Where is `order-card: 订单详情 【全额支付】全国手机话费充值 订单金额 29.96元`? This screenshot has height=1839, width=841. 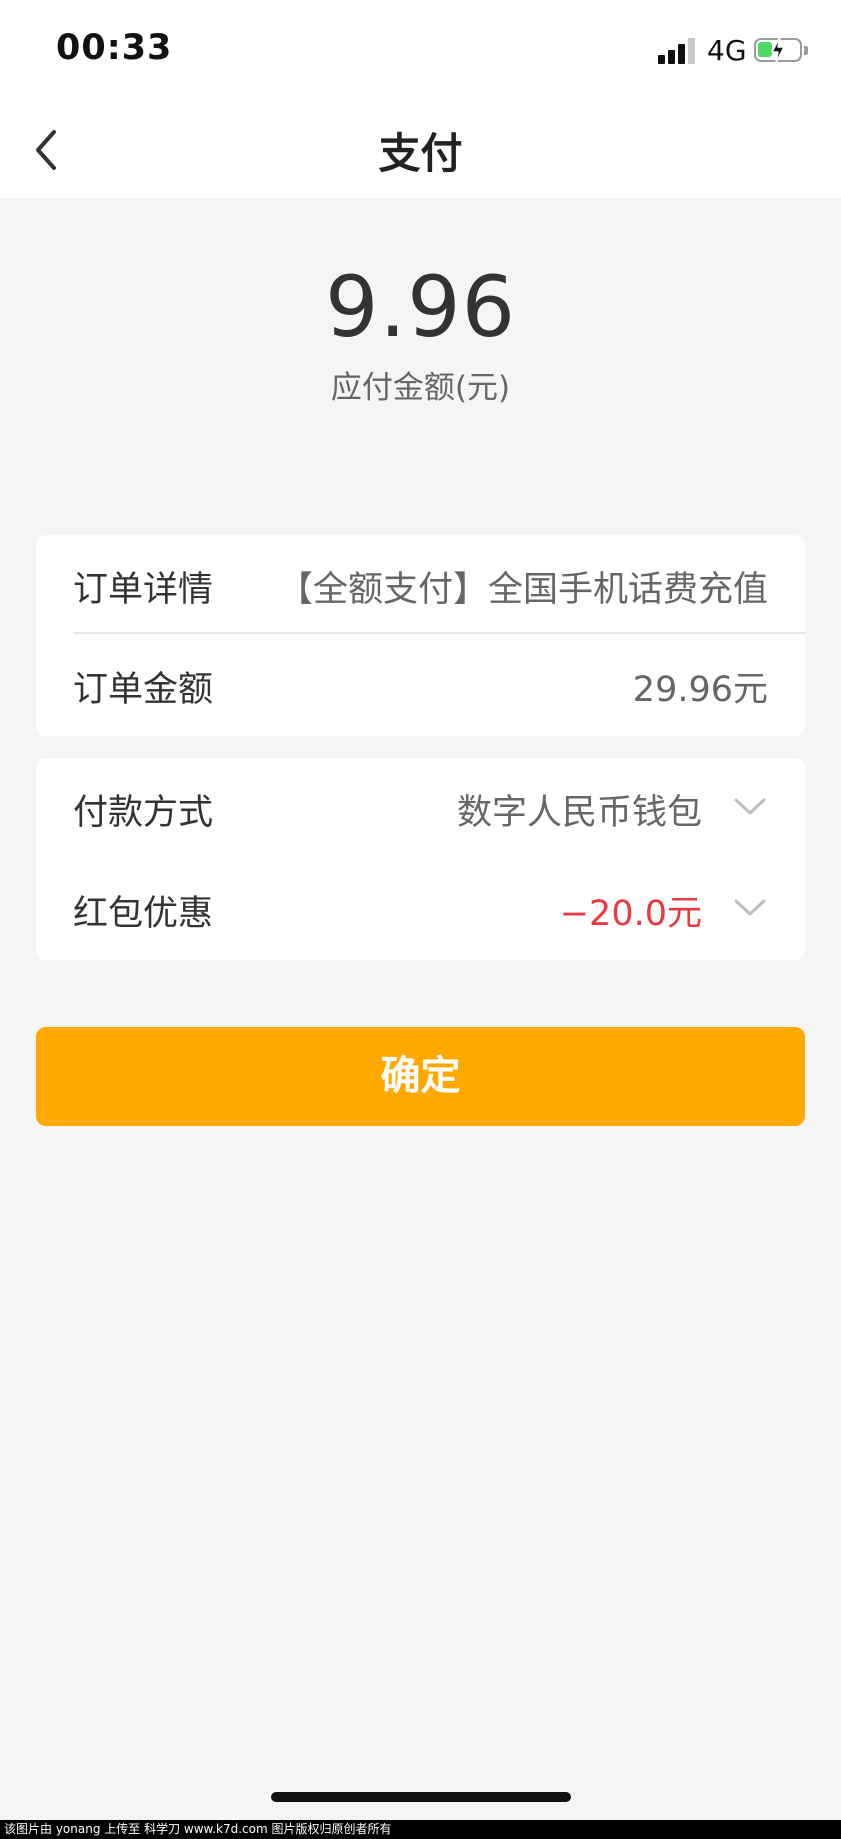 order-card: 订单详情 【全额支付】全国手机话费充值 订单金额 29.96元 is located at coordinates (420, 635).